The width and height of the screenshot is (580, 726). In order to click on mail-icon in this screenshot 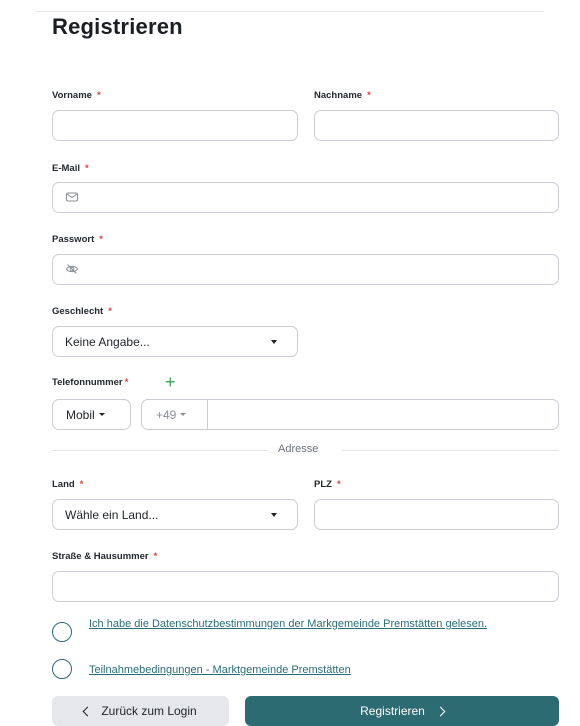, I will do `click(72, 197)`.